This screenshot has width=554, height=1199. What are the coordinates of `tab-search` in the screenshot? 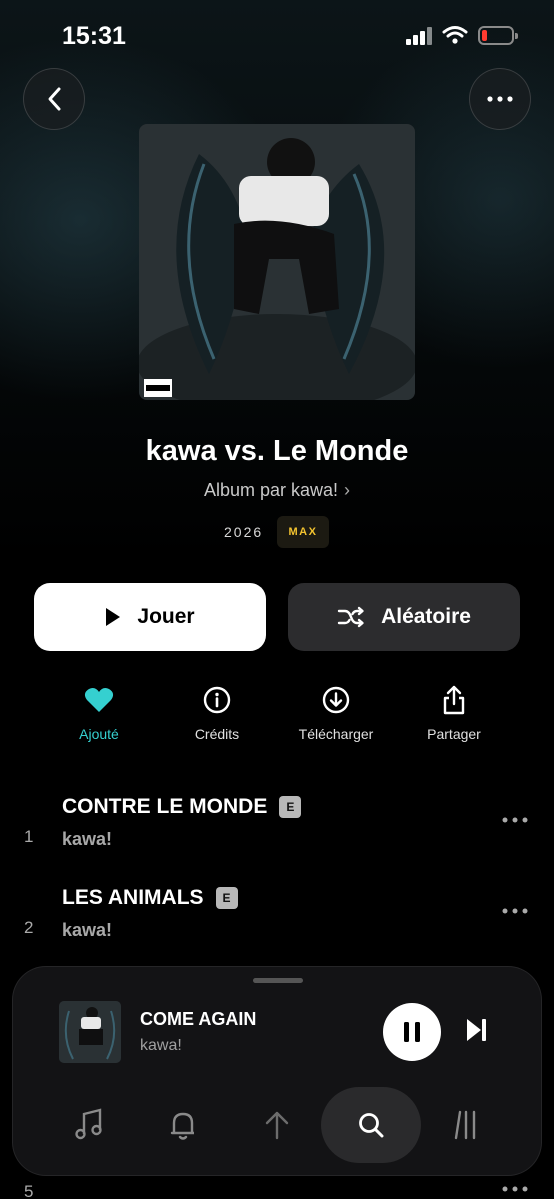 It's located at (371, 1125).